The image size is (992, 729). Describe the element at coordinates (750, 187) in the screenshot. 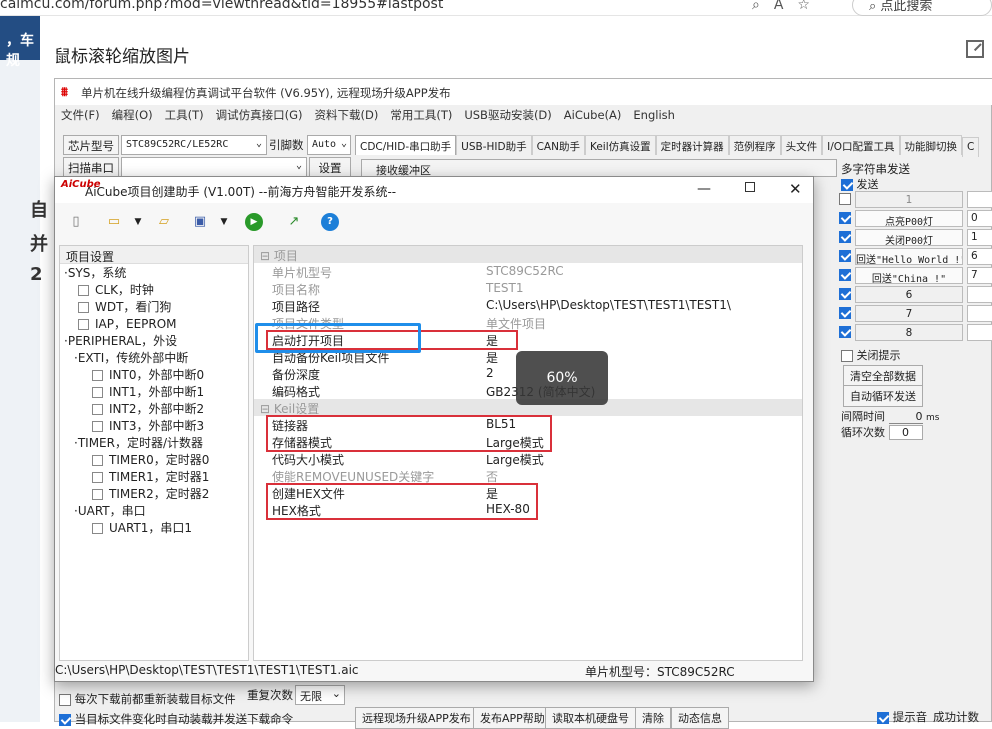

I see `maximize-icon` at that location.